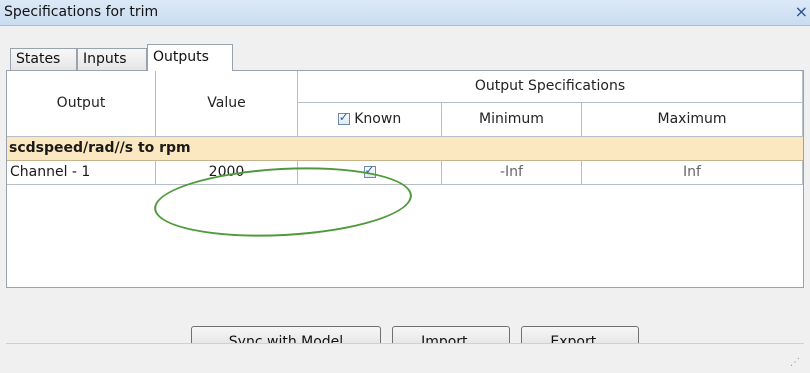 The image size is (810, 373). I want to click on status-bar: ⋰, so click(405, 356).